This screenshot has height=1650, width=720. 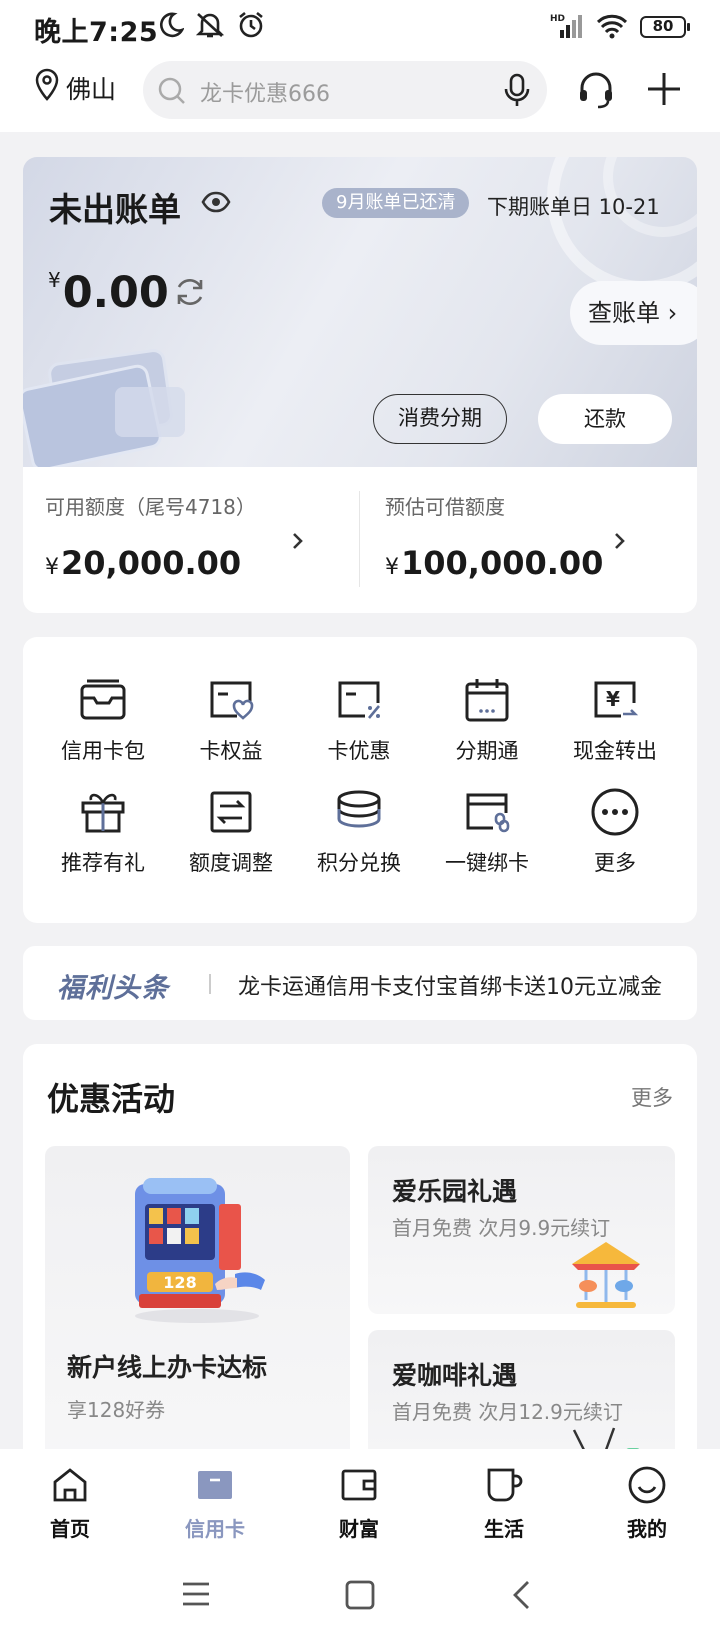 What do you see at coordinates (359, 812) in the screenshot?
I see `coins-icon` at bounding box center [359, 812].